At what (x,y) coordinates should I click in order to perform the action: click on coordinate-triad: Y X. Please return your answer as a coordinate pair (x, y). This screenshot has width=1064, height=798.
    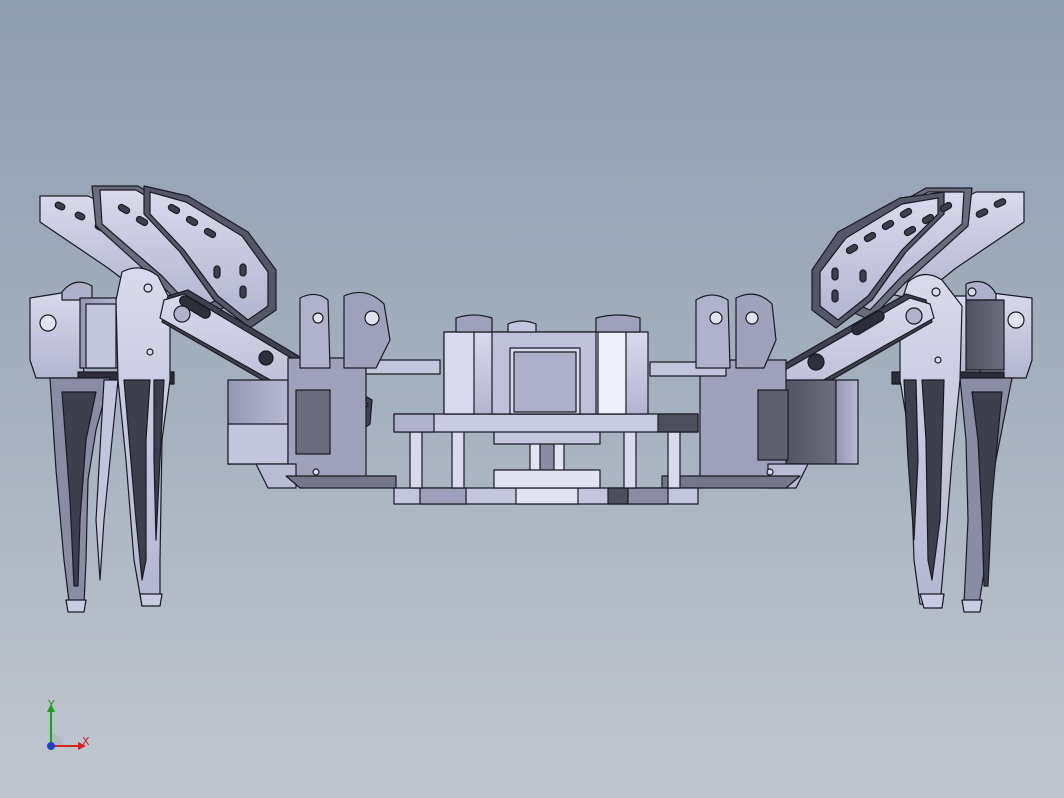
    Looking at the image, I should click on (71, 726).